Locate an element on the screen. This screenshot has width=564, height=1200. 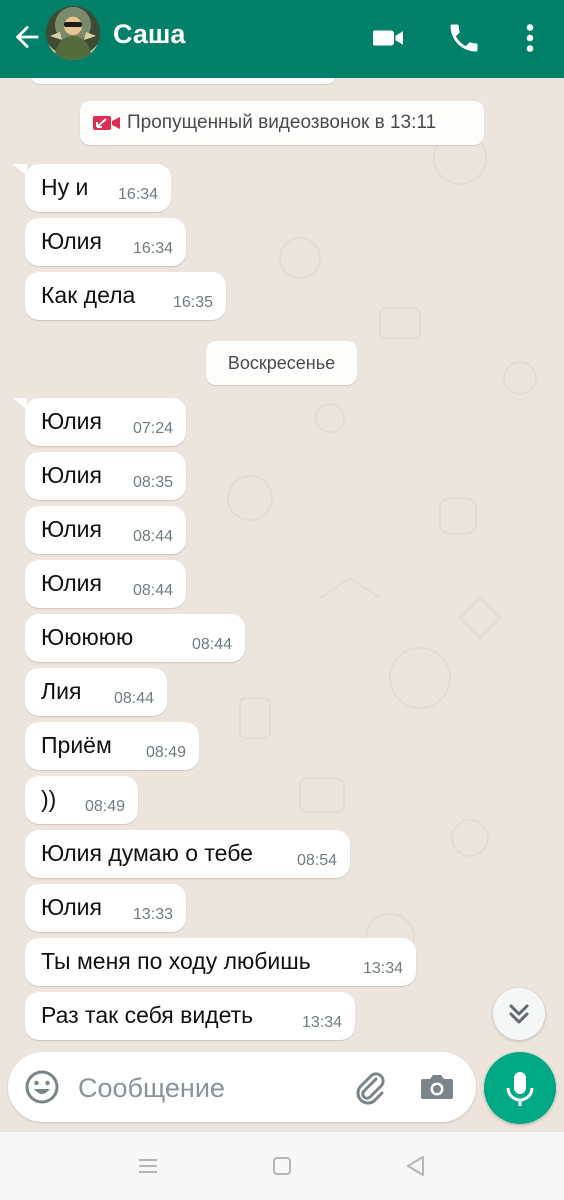
chevron-double-down-icon is located at coordinates (519, 1014).